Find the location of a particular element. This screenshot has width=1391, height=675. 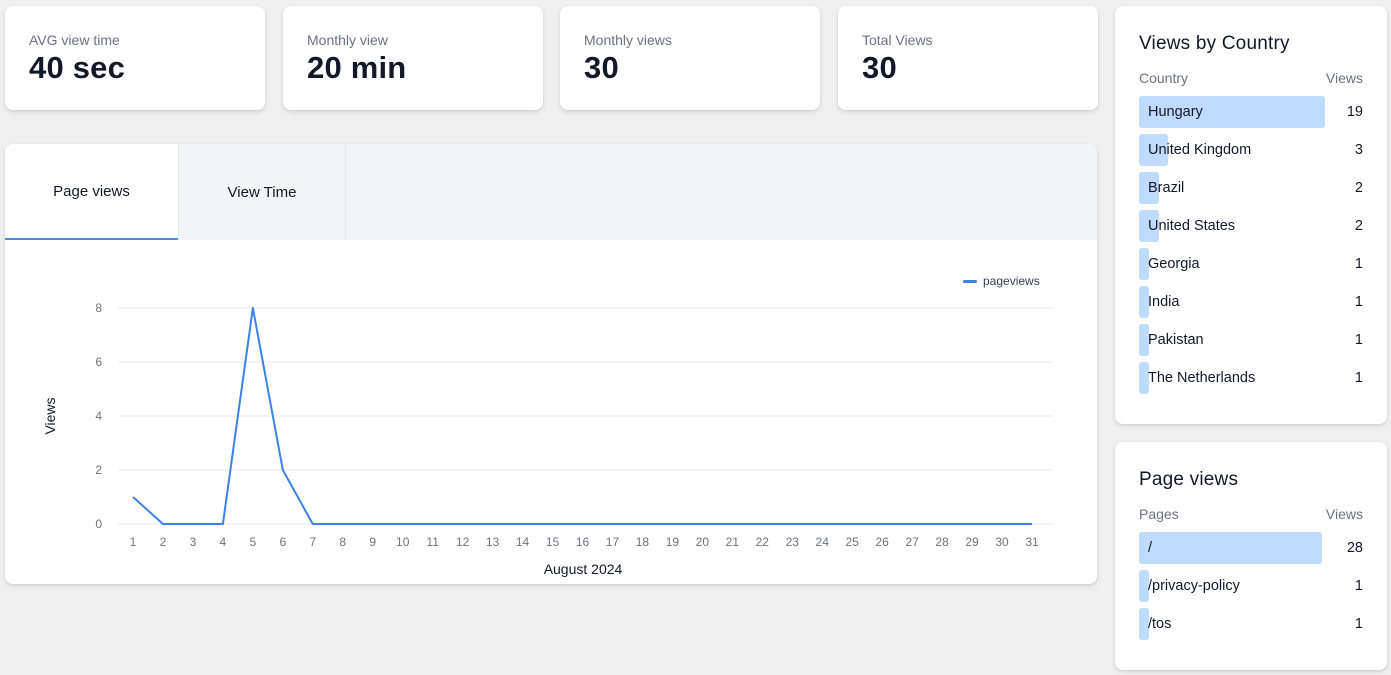

x-axis-label: August 2024 is located at coordinates (583, 569).